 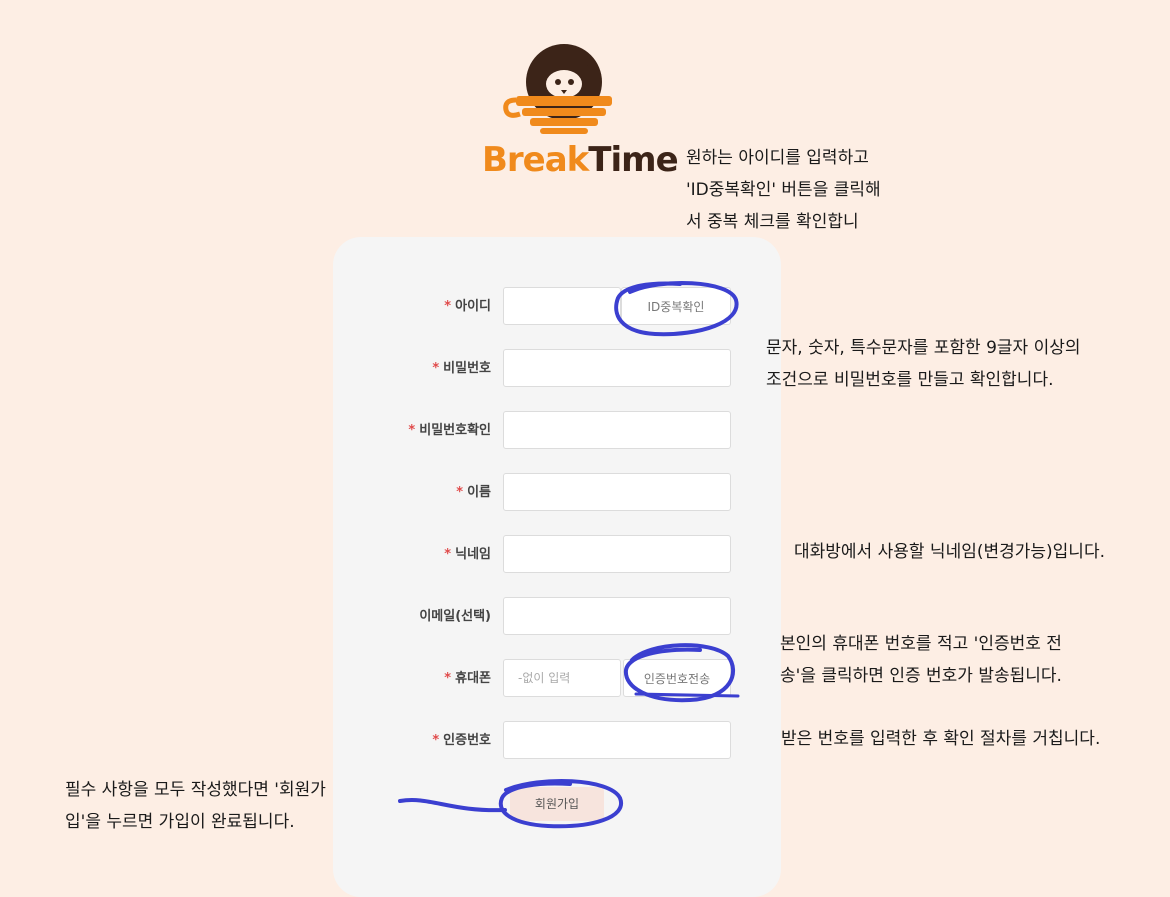 What do you see at coordinates (461, 368) in the screenshot?
I see `password-label: * 비밀번호` at bounding box center [461, 368].